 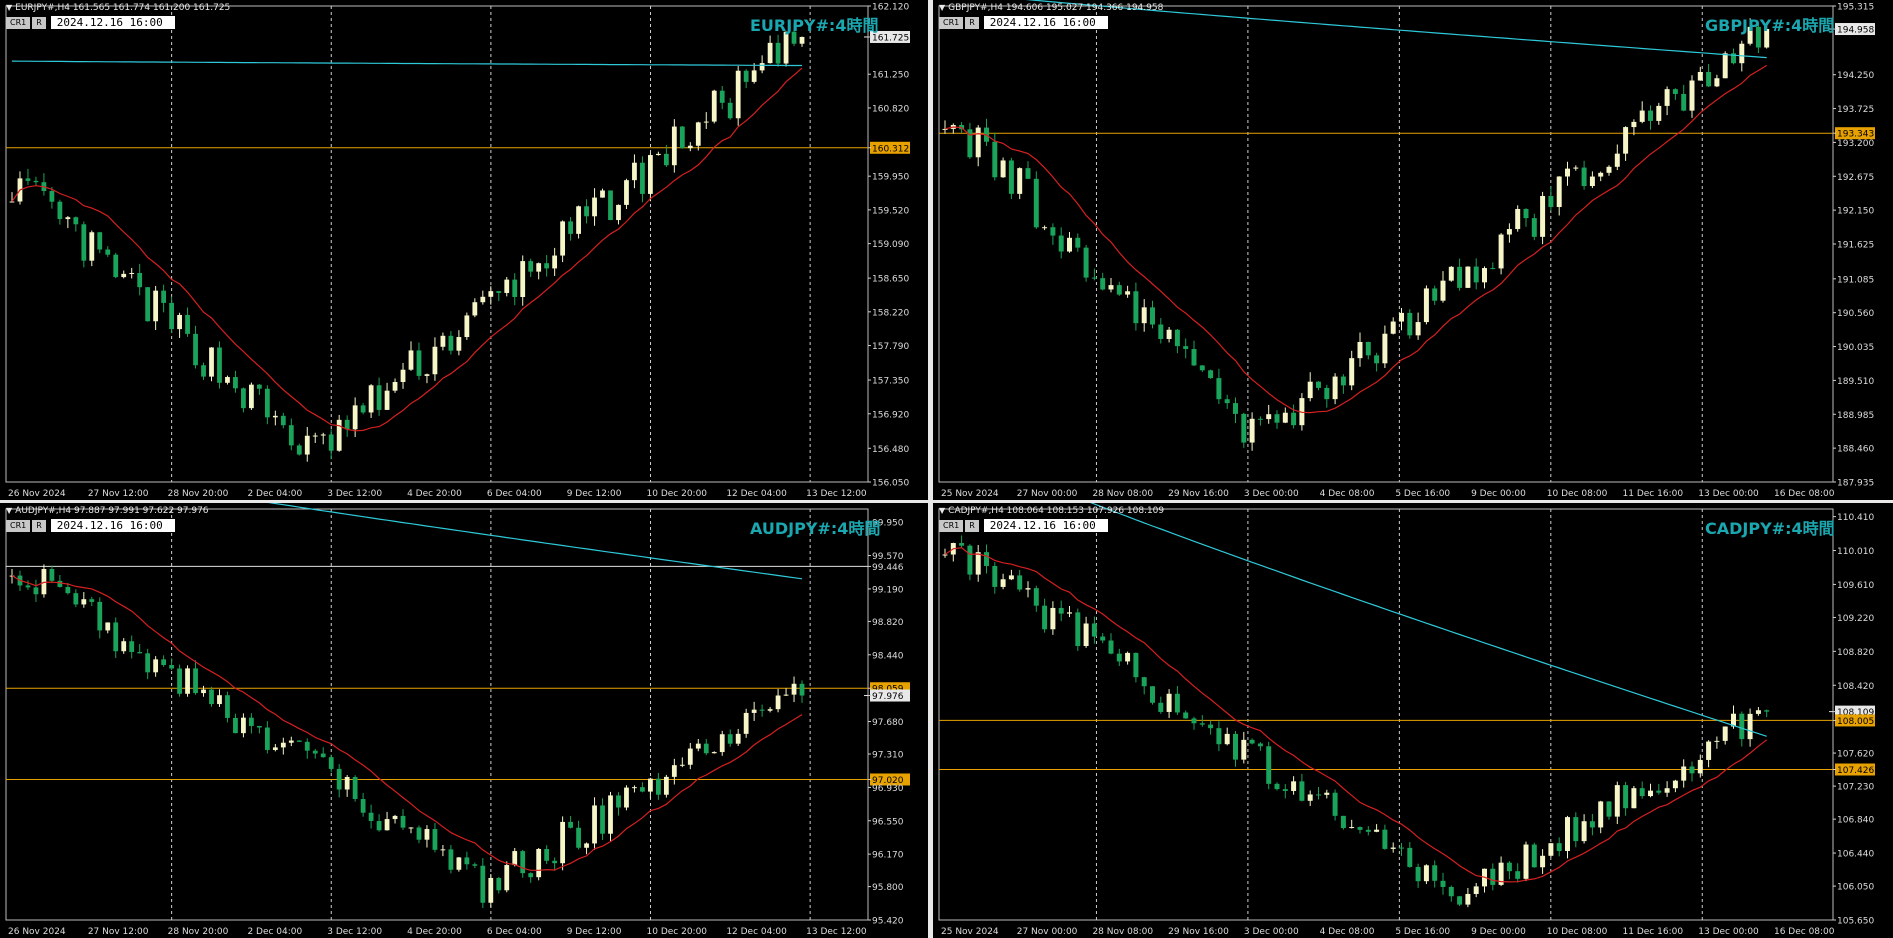 I want to click on price-label: 191.085, so click(x=1855, y=280).